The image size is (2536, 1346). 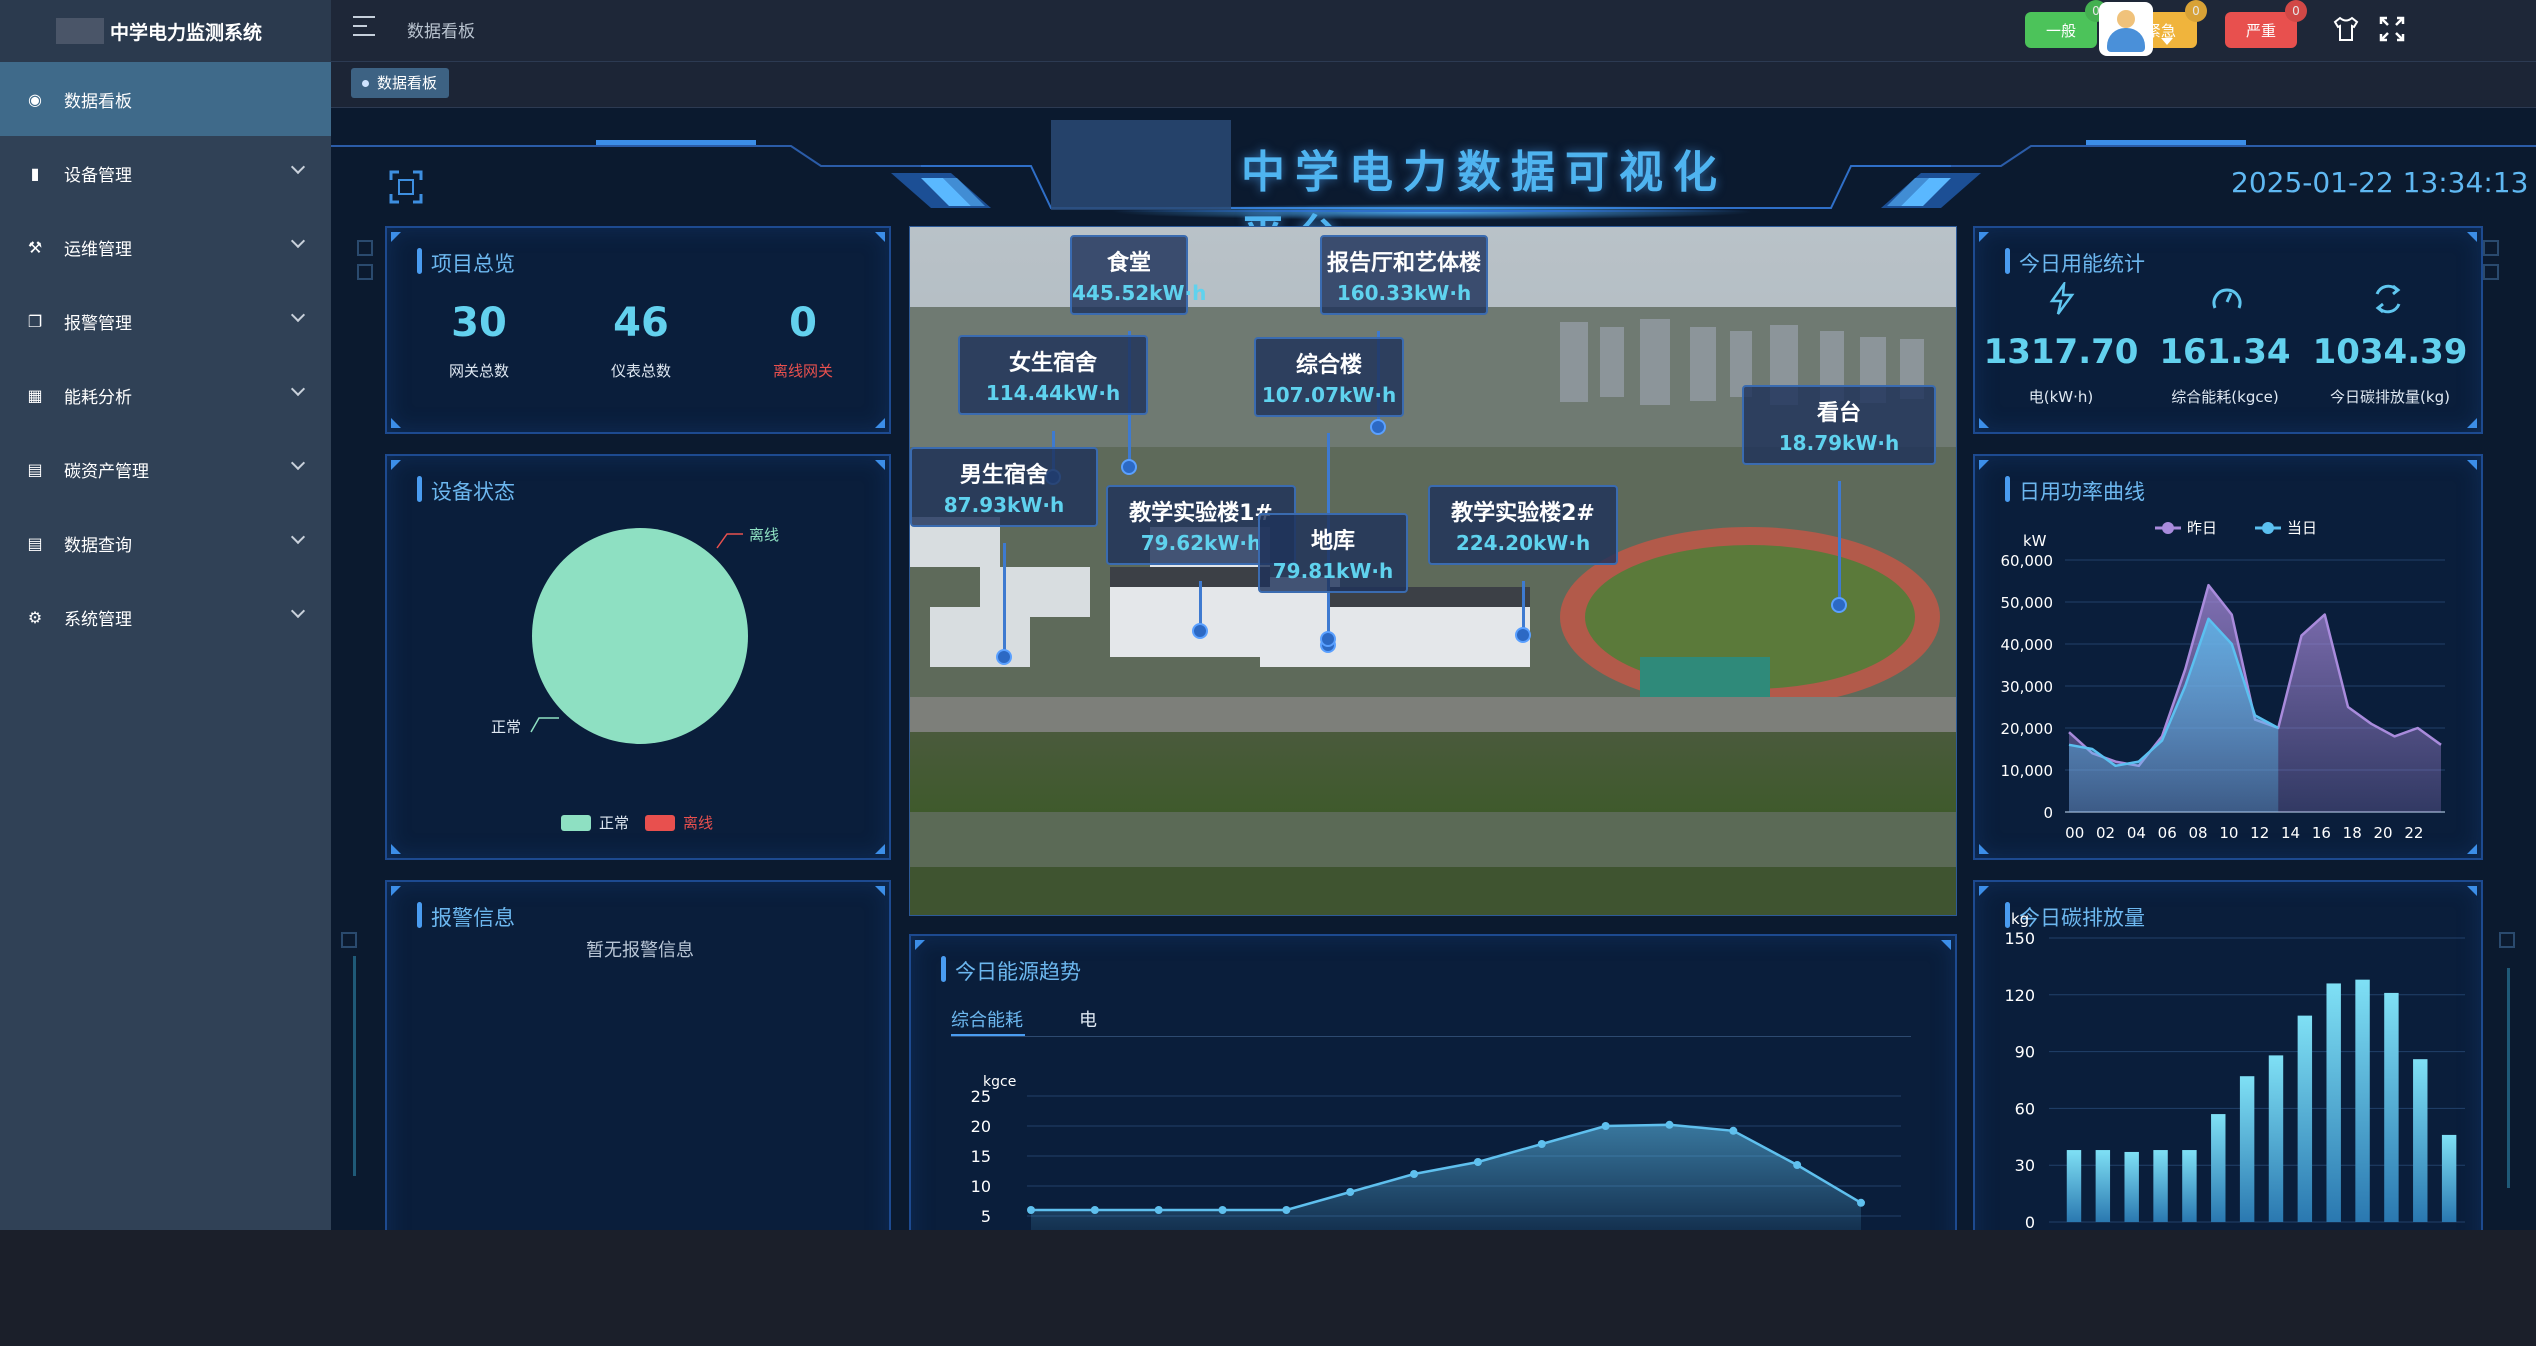 I want to click on building-pin-line, so click(x=1004, y=600).